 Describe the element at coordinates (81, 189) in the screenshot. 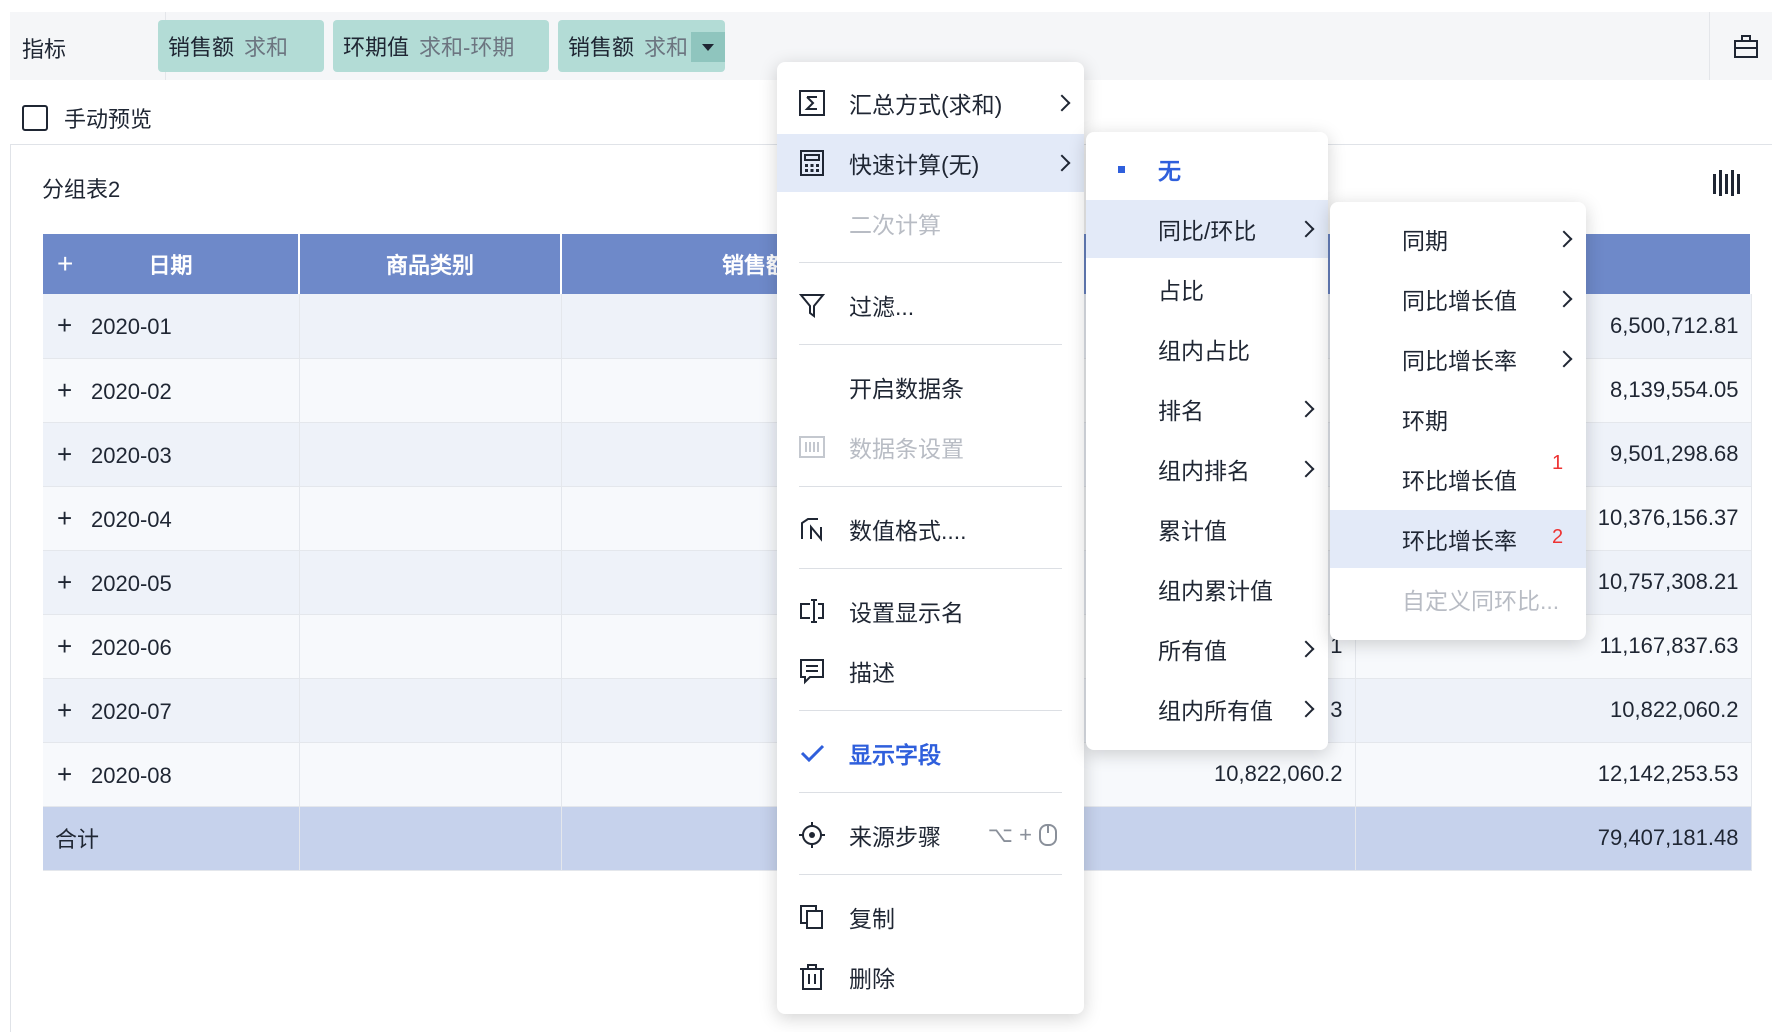

I see `panel-title: 分组表2` at that location.